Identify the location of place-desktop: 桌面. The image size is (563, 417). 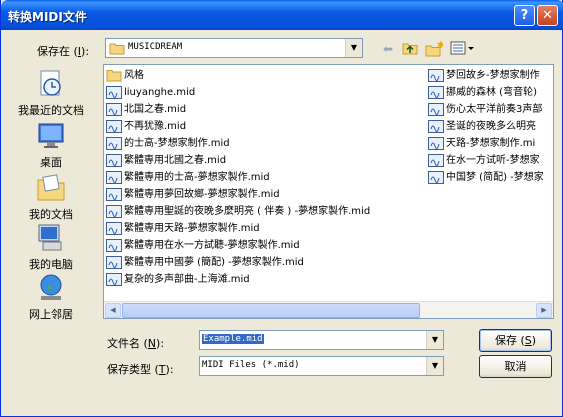
(51, 145).